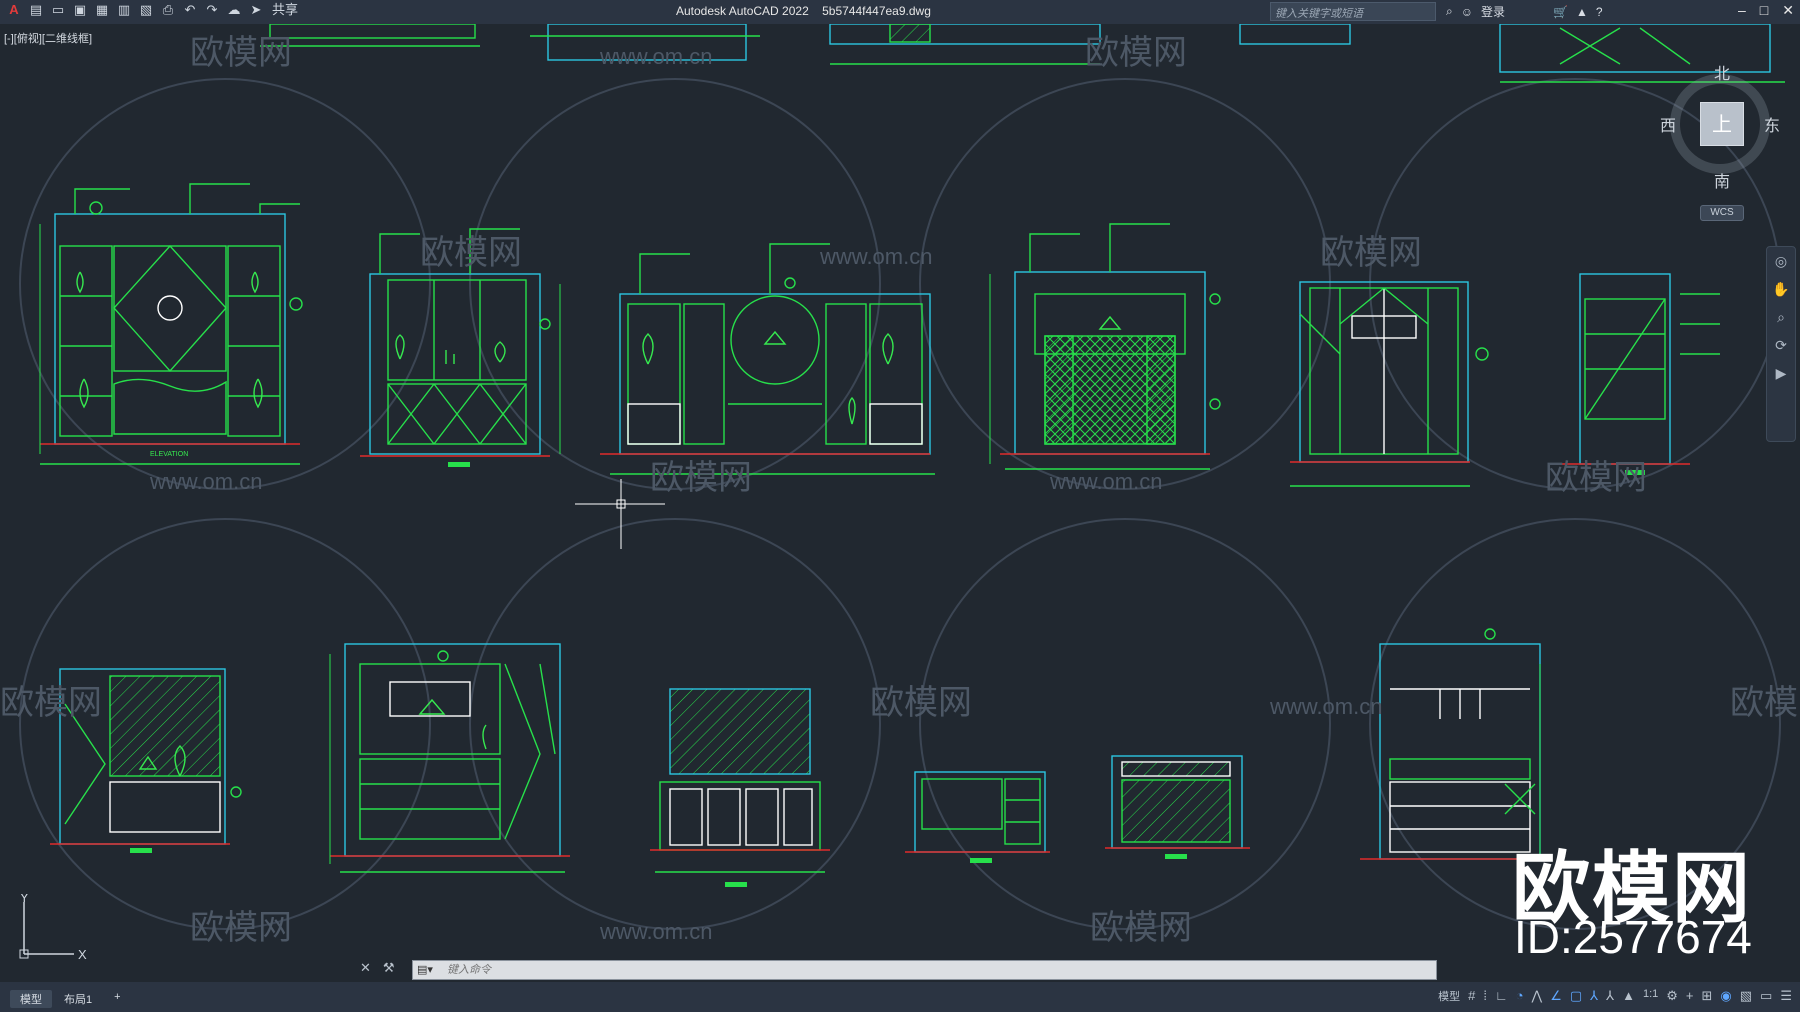 The height and width of the screenshot is (1012, 1800). I want to click on orbit-icon: ⟳, so click(1781, 345).